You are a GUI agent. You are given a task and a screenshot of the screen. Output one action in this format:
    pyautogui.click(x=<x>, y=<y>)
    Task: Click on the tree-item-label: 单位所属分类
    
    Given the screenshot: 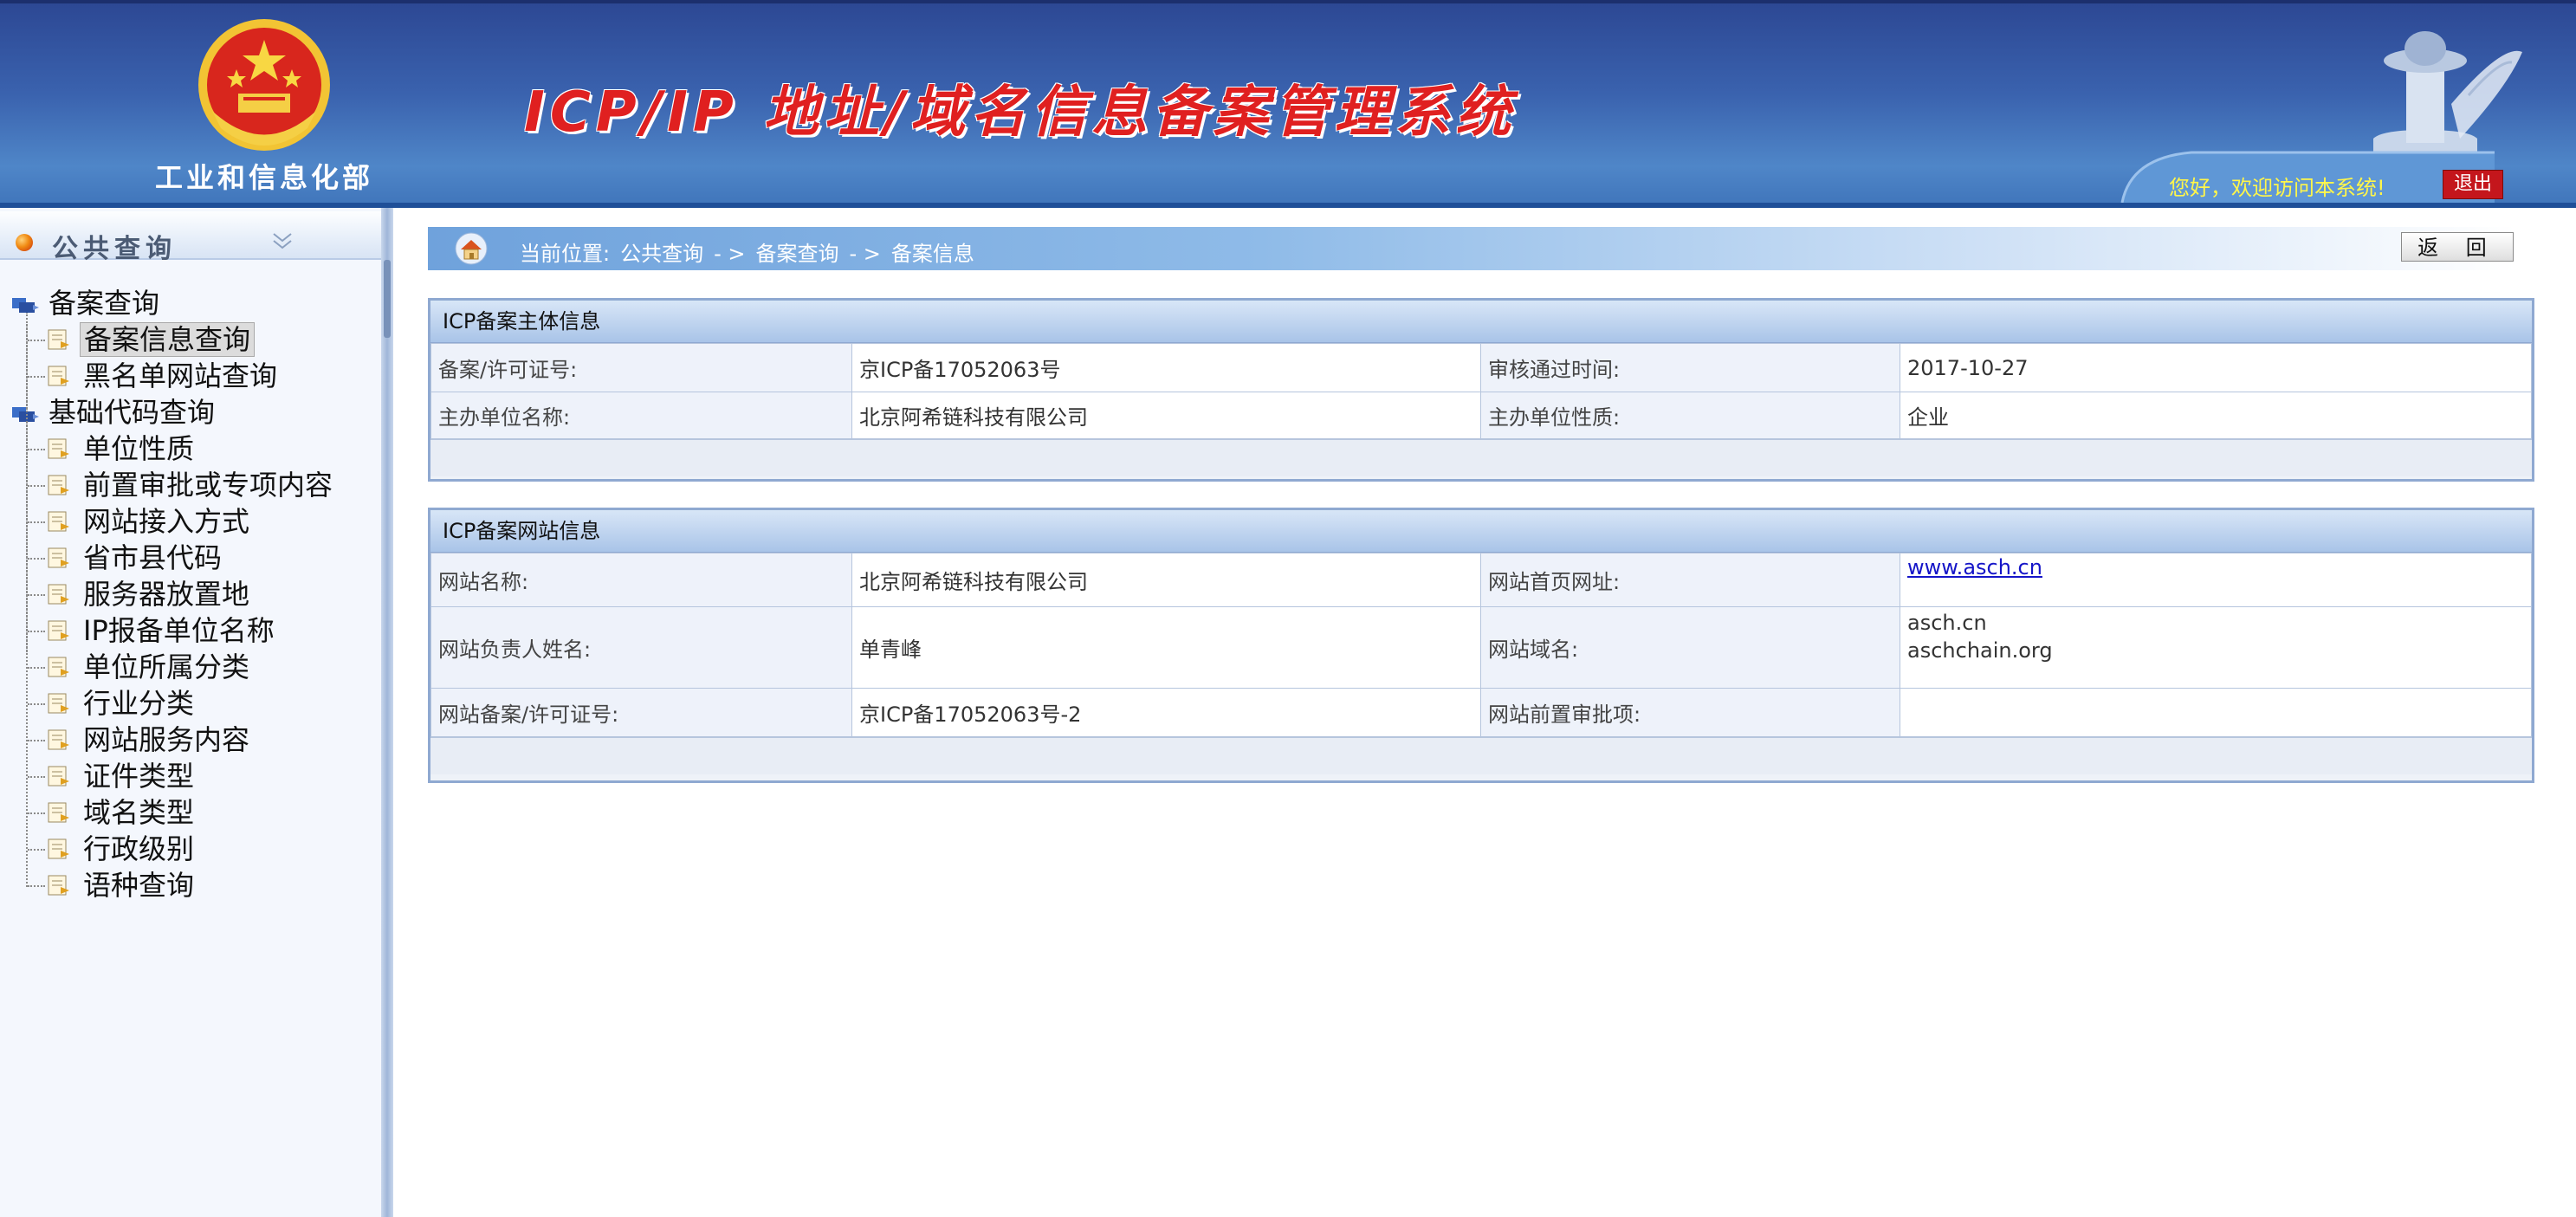 What is the action you would take?
    pyautogui.click(x=166, y=667)
    